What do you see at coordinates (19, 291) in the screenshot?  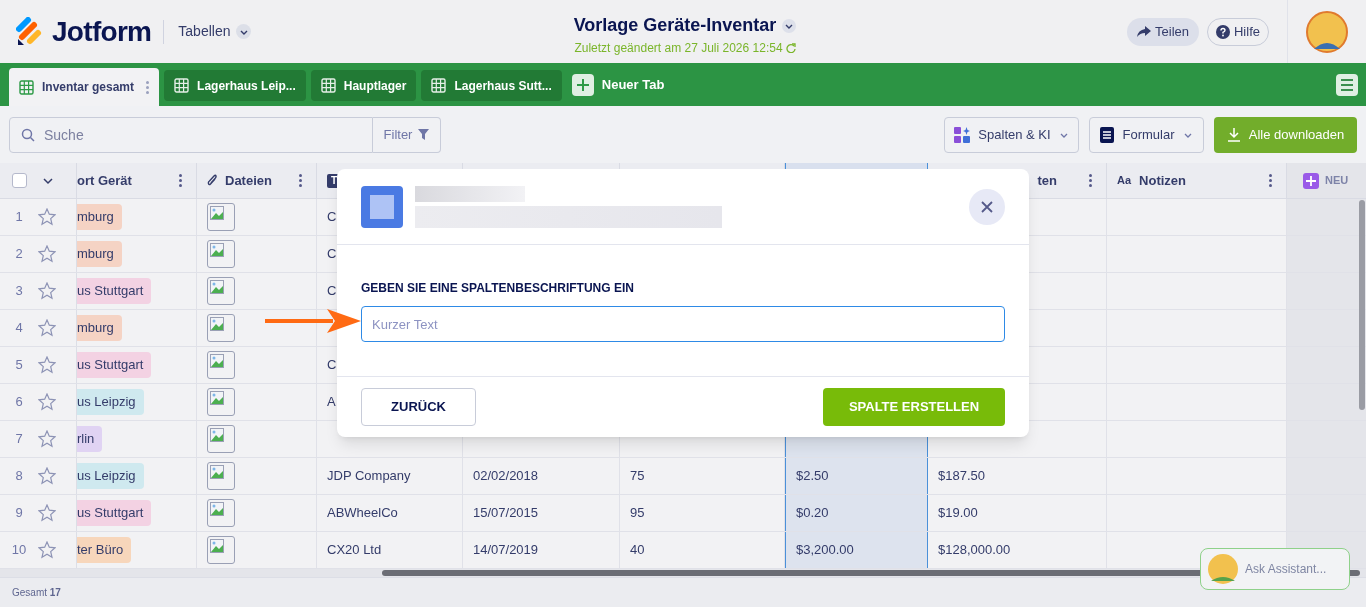 I see `row-number: 3` at bounding box center [19, 291].